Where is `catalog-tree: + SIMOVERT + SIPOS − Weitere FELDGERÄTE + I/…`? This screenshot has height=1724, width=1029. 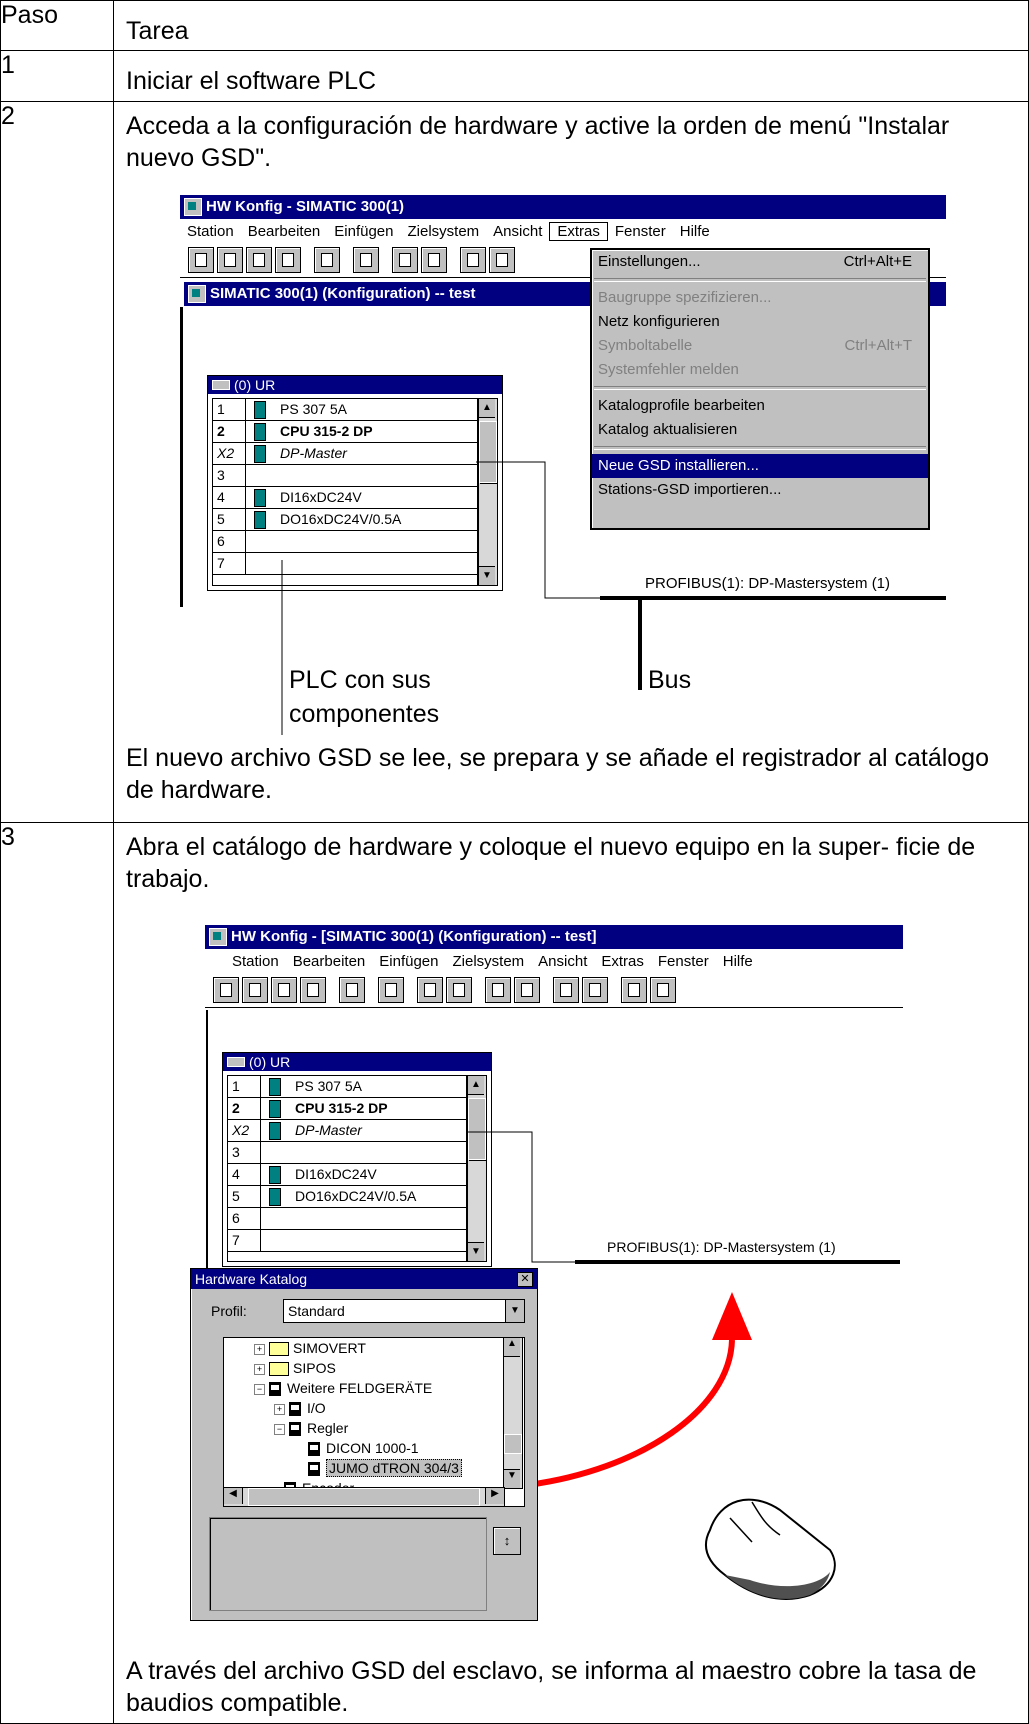
catalog-tree: + SIMOVERT + SIPOS − Weitere FELDGERÄTE + I/… is located at coordinates (374, 1422).